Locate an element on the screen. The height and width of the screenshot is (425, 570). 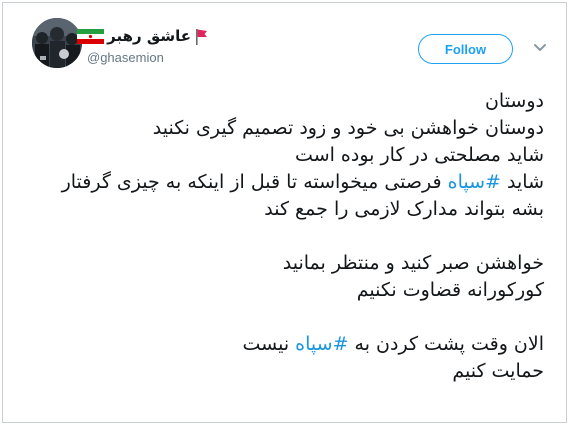
tweet-line: بشه بتواند مدارک لازمی را جمع کند is located at coordinates (404, 209).